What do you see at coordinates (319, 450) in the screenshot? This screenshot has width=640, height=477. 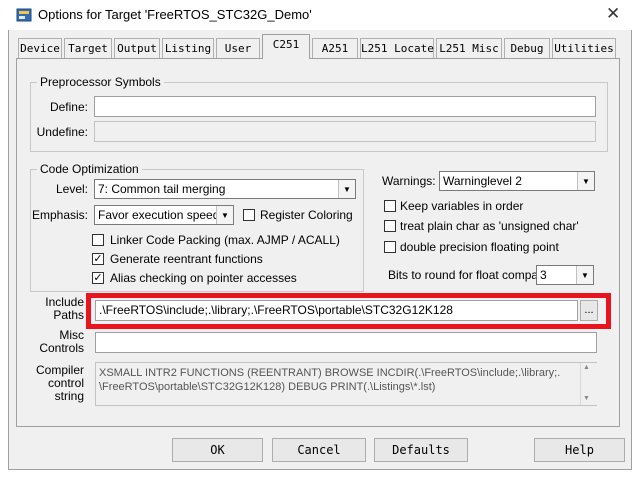 I see `cancel-button: Cancel` at bounding box center [319, 450].